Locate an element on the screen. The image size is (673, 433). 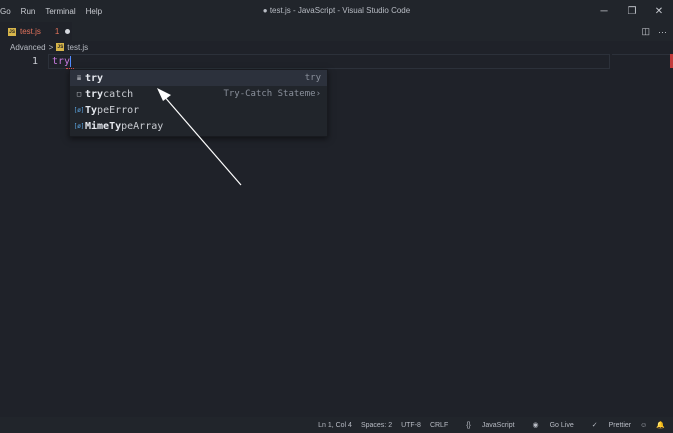
feedback-icon: ☺ is located at coordinates (643, 425).